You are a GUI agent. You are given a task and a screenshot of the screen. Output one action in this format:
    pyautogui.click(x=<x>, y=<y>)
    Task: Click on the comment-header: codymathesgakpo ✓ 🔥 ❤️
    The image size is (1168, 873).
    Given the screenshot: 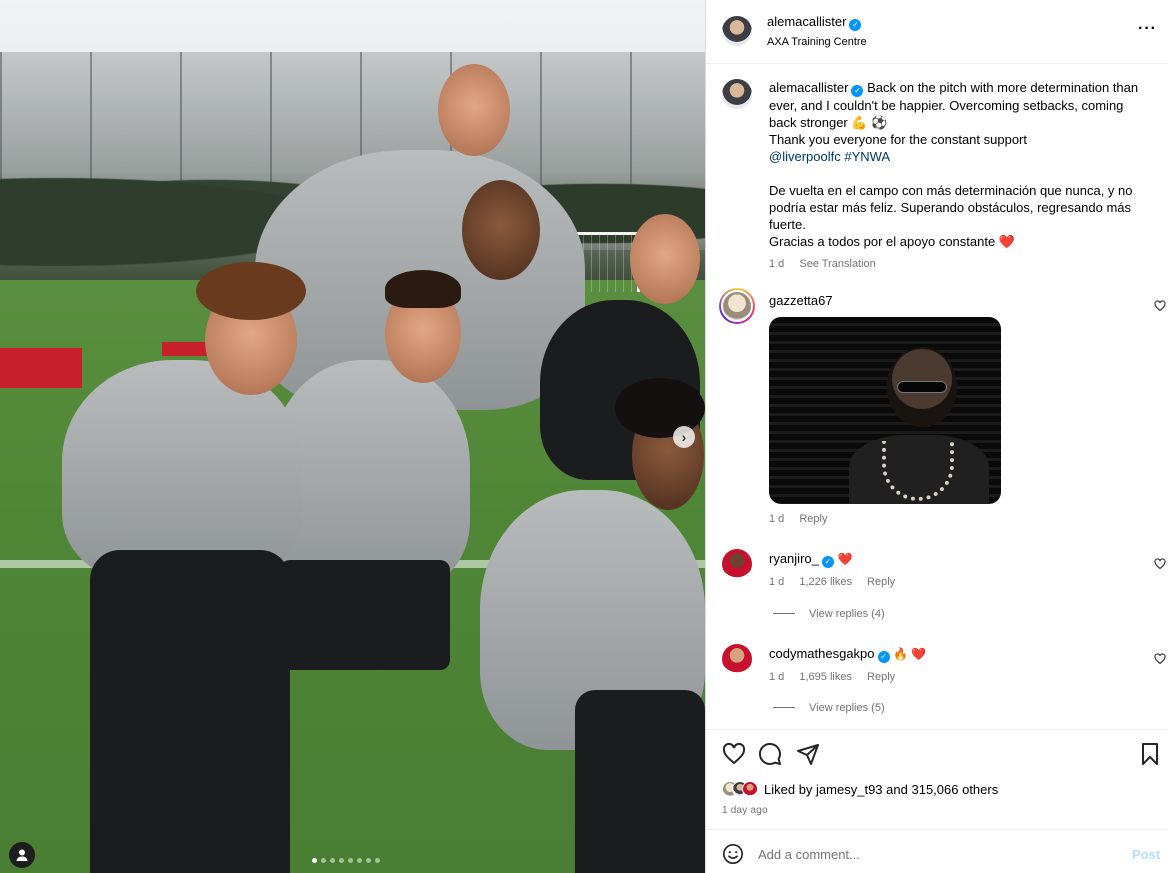 What is the action you would take?
    pyautogui.click(x=847, y=654)
    